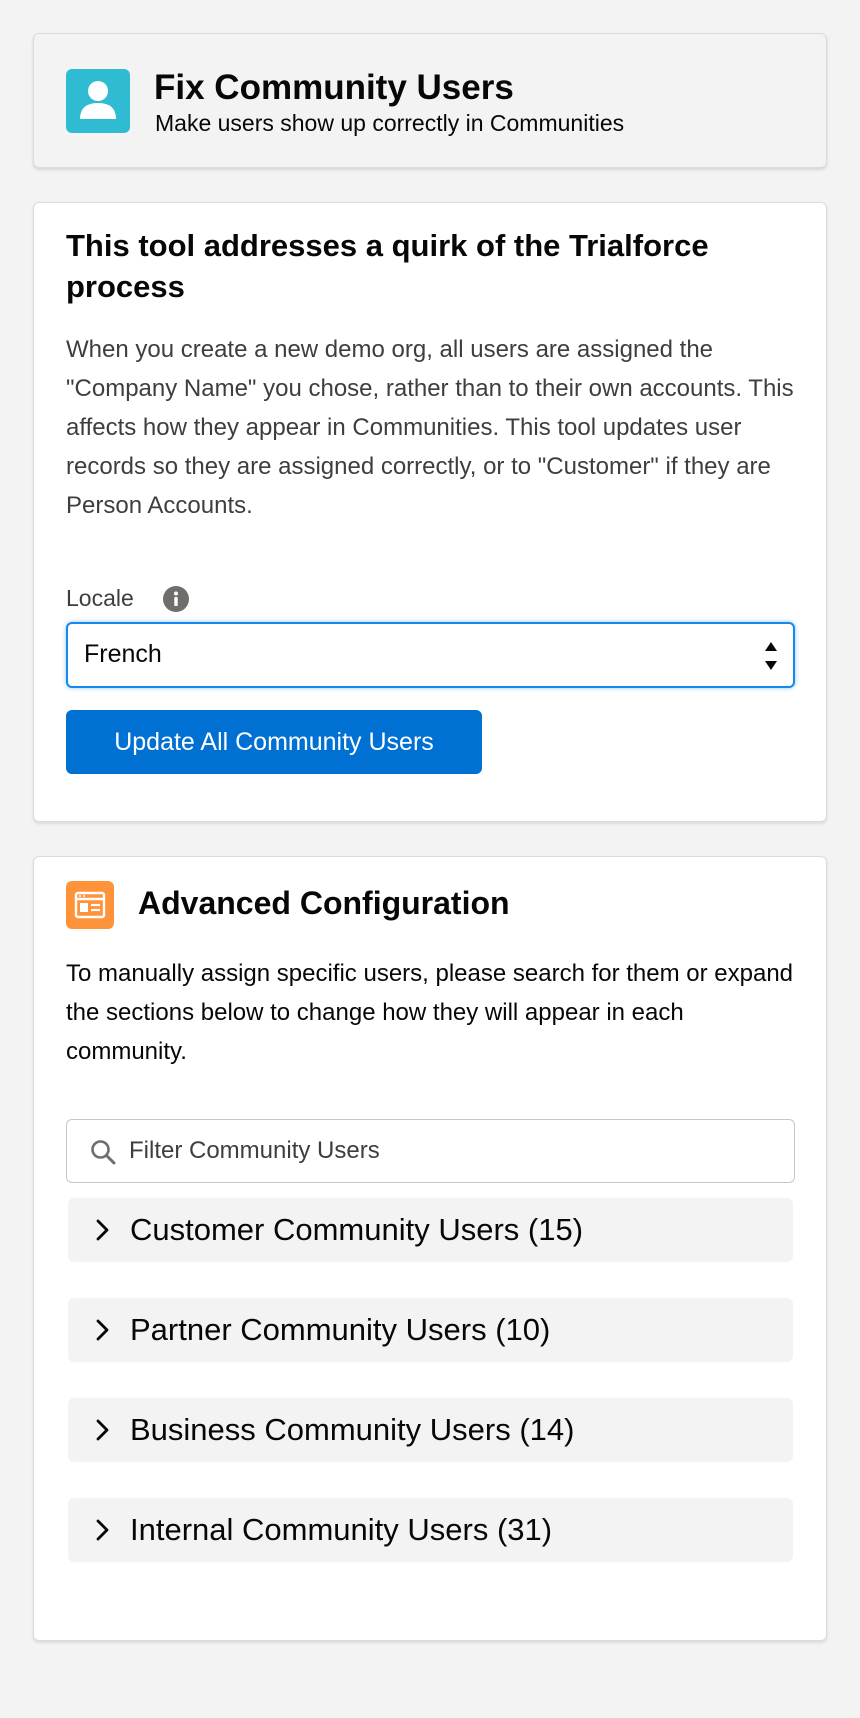  I want to click on sort-arrows-icon, so click(771, 656).